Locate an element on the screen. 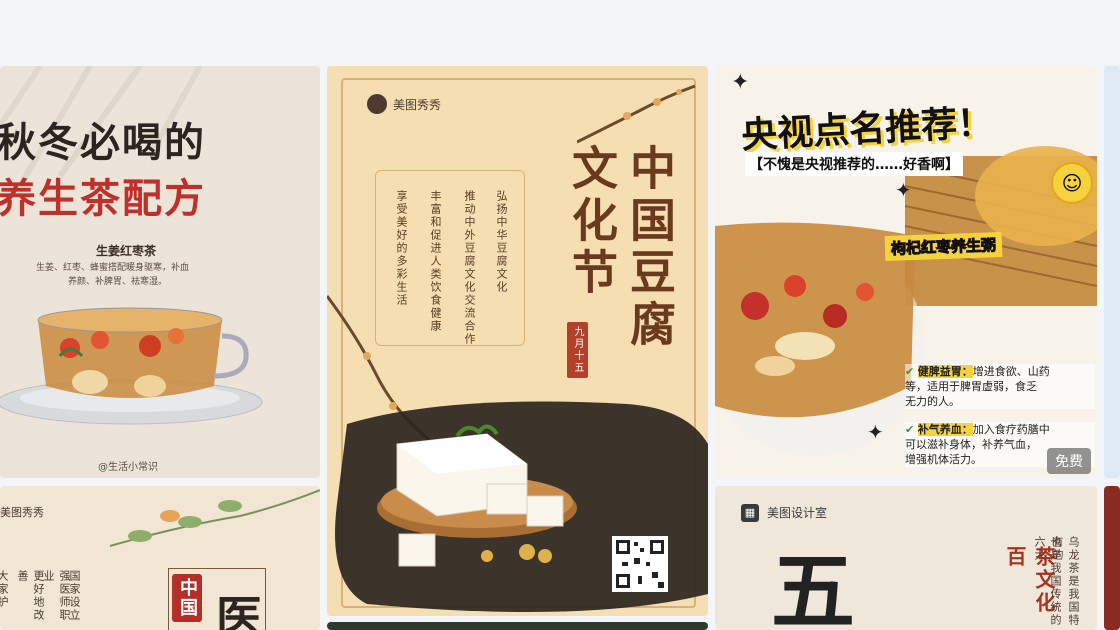 This screenshot has width=1120, height=630. qr-code-icon is located at coordinates (640, 564).